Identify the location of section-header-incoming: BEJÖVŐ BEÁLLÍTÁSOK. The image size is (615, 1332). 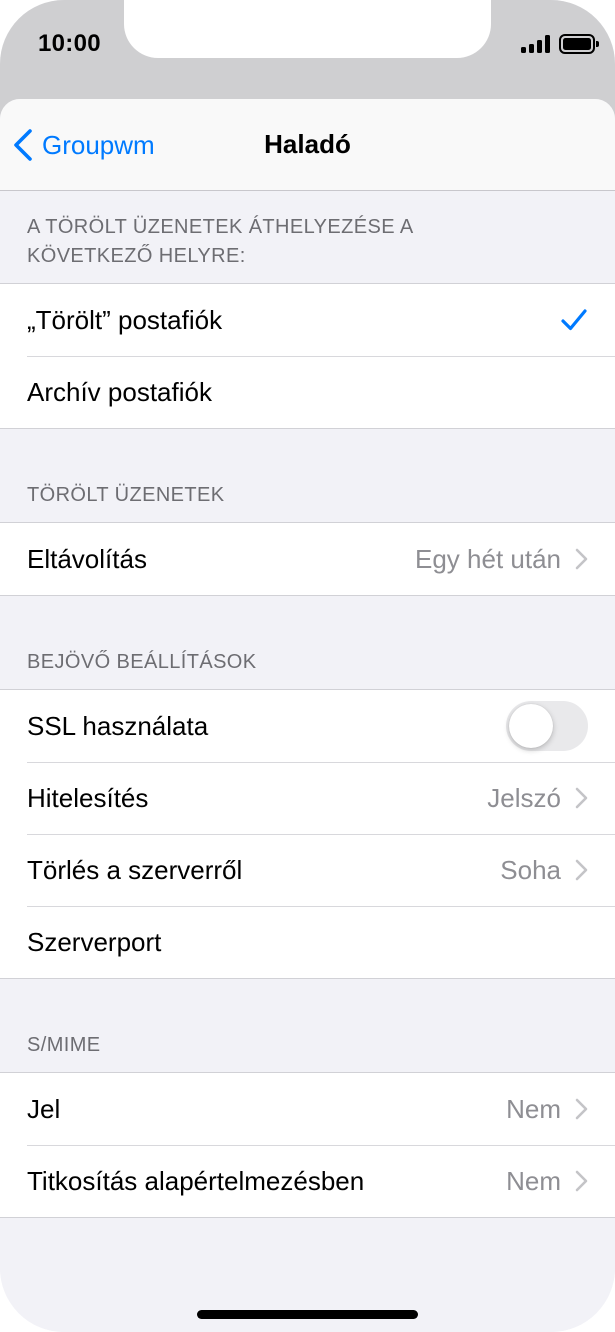
(142, 662).